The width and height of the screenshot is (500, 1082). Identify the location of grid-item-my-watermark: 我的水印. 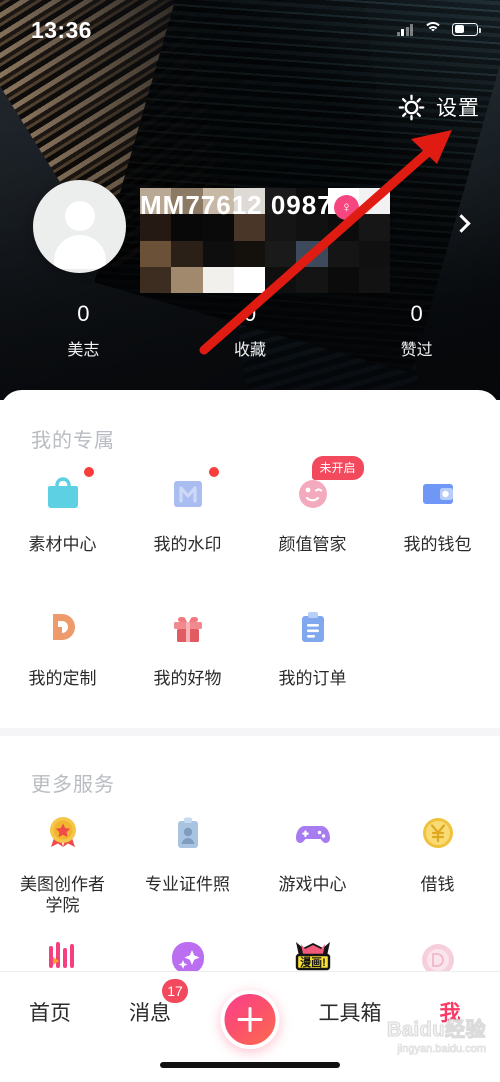
(187, 511).